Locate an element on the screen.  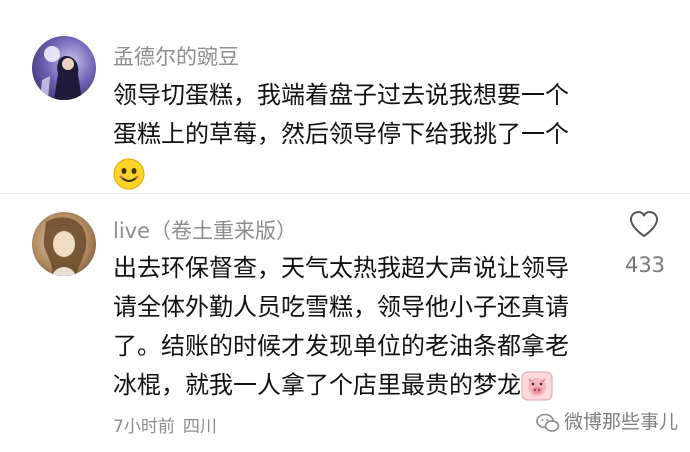
comment-line: 冰棍，就我一人拿了个店里最贵的梦龙 is located at coordinates (317, 385).